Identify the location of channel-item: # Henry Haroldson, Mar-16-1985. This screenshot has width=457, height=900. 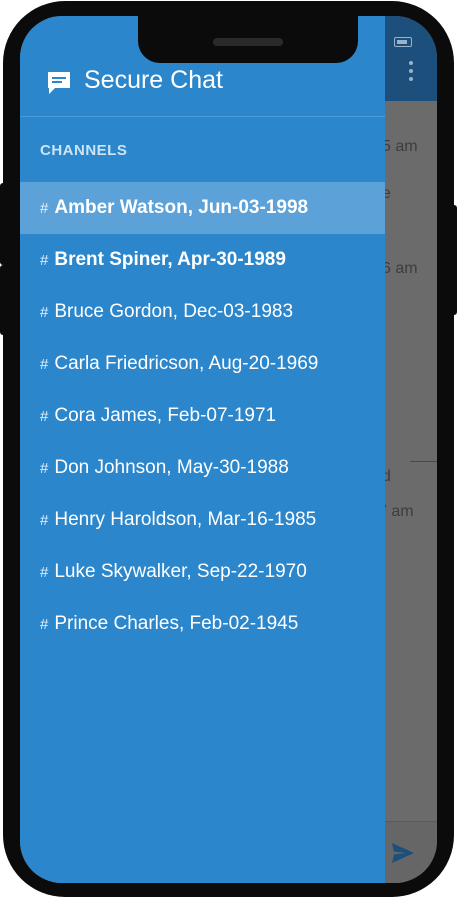
(202, 520).